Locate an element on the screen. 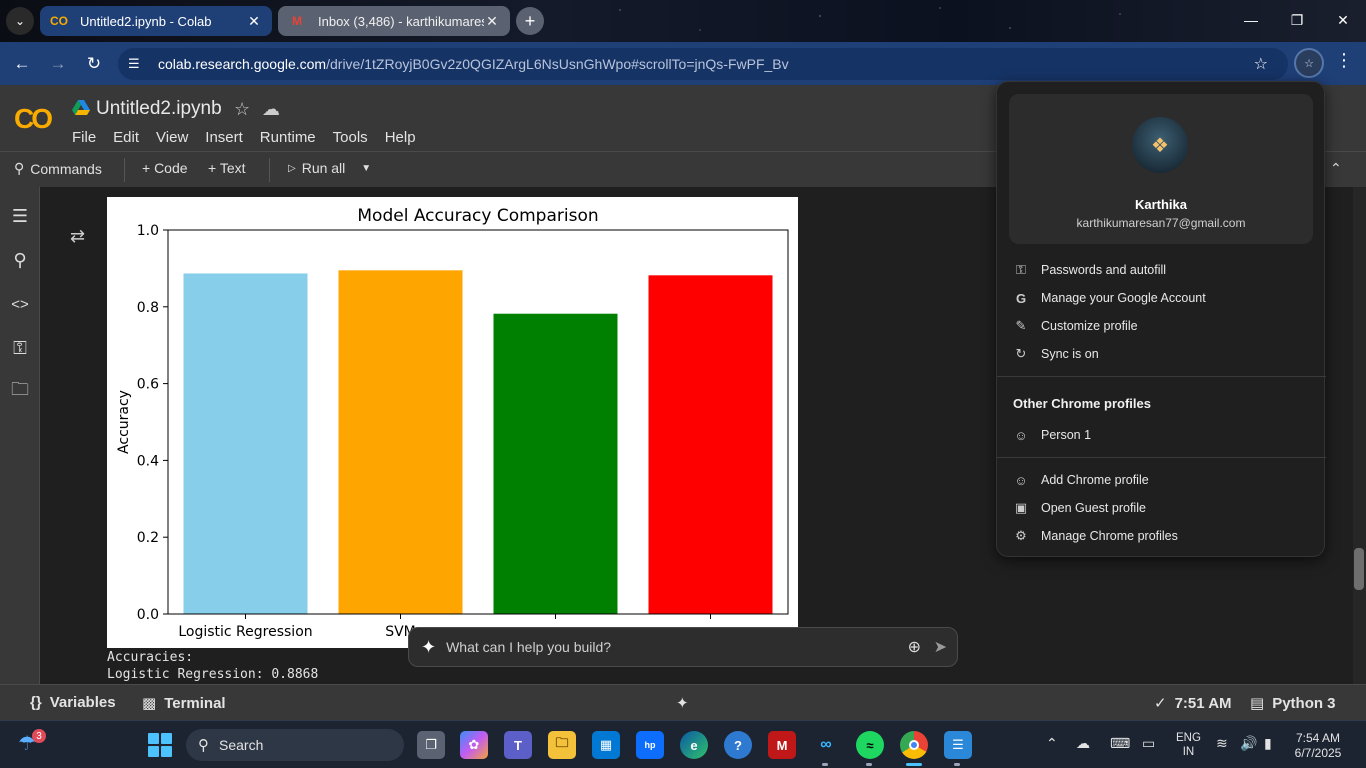  secrets-key-icon: ⚿ is located at coordinates (20, 348).